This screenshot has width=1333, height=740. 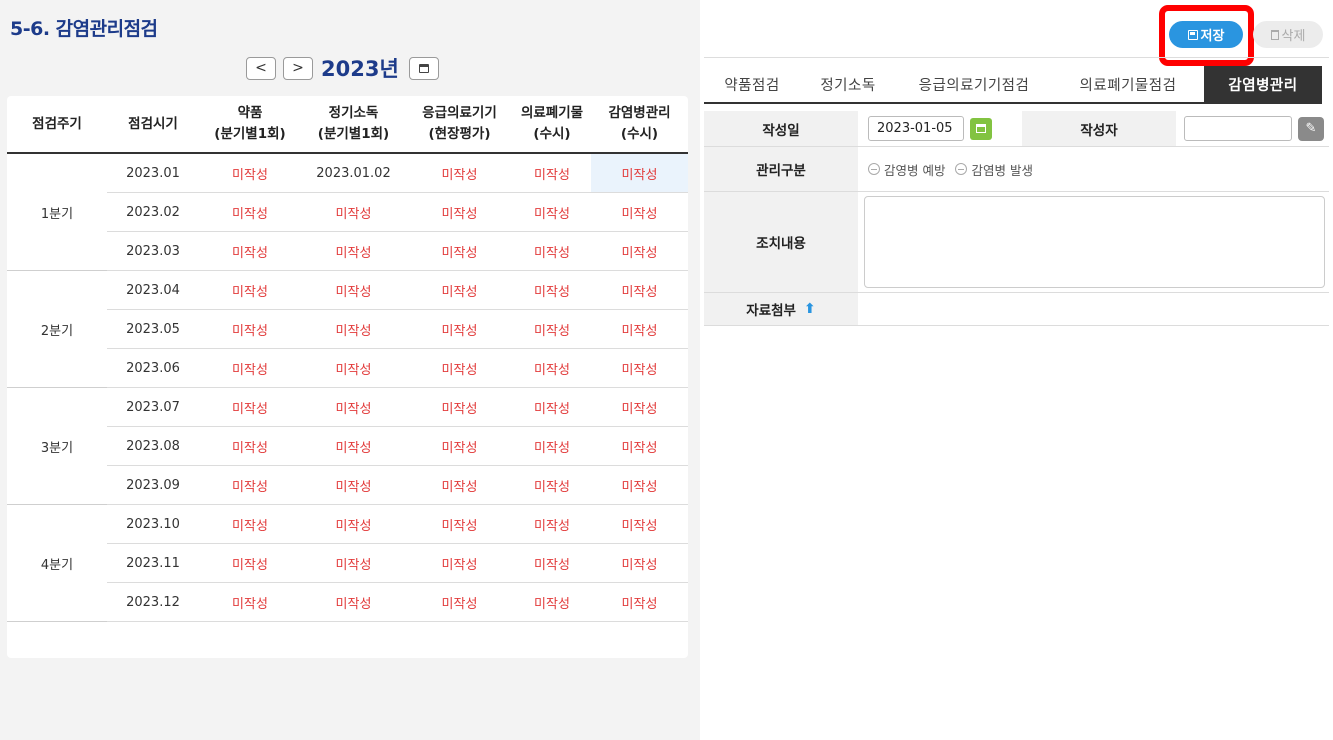 What do you see at coordinates (261, 68) in the screenshot?
I see `prev-year-button: <` at bounding box center [261, 68].